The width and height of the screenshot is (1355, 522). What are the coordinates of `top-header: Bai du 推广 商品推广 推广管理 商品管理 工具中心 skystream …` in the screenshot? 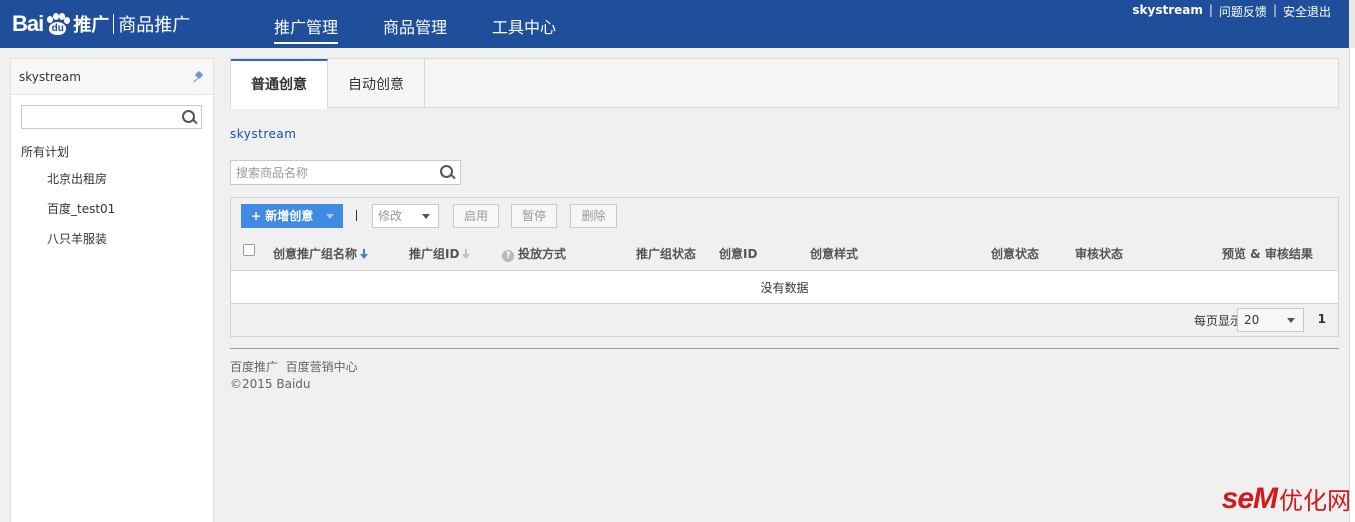 It's located at (674, 24).